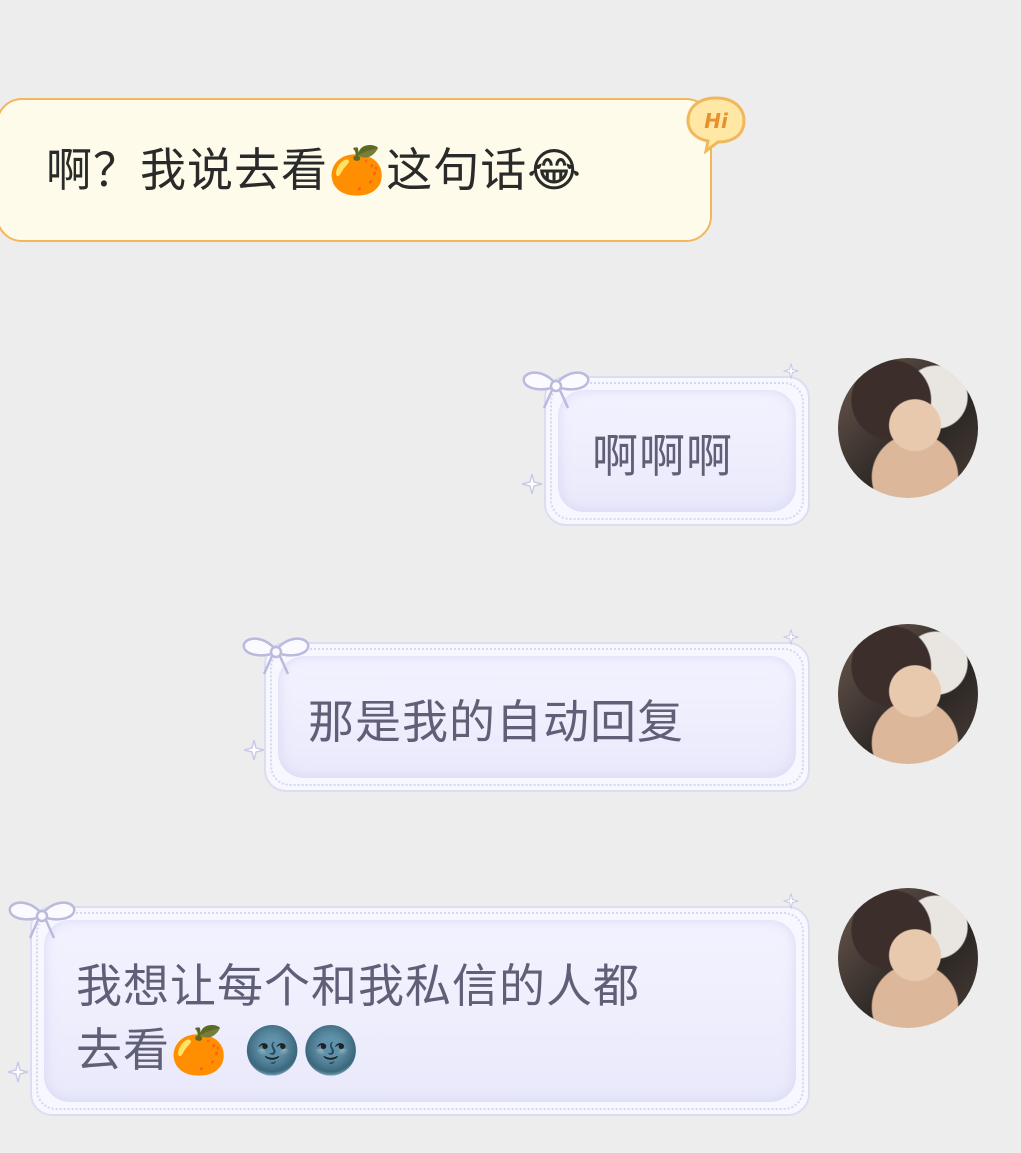  I want to click on outgoing-message-bubble: 那是我的自动回复, so click(537, 717).